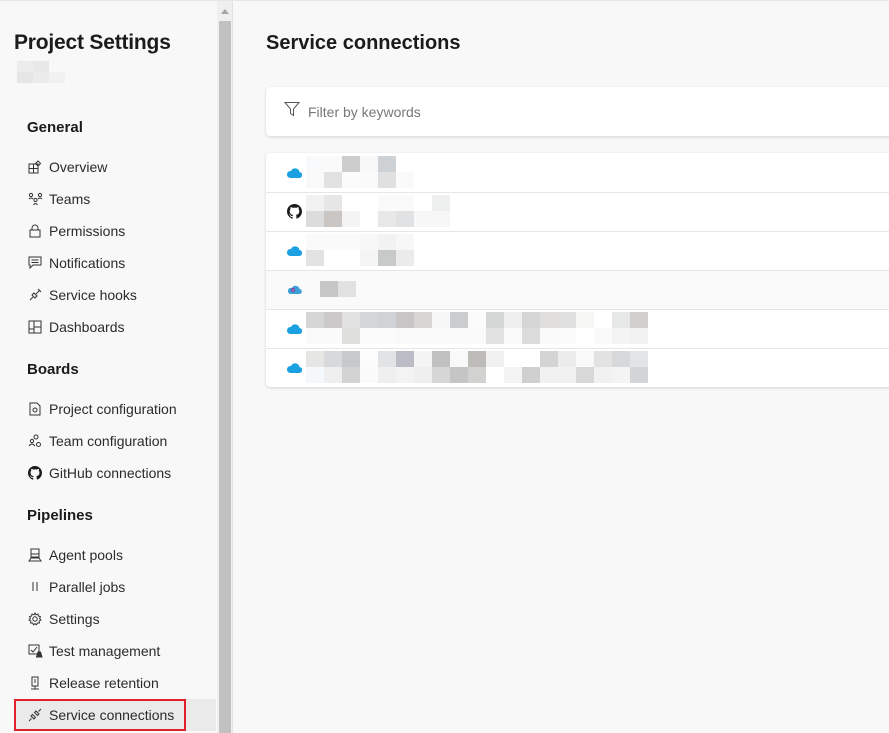  What do you see at coordinates (115, 199) in the screenshot?
I see `sidebar-item-teams: Teams` at bounding box center [115, 199].